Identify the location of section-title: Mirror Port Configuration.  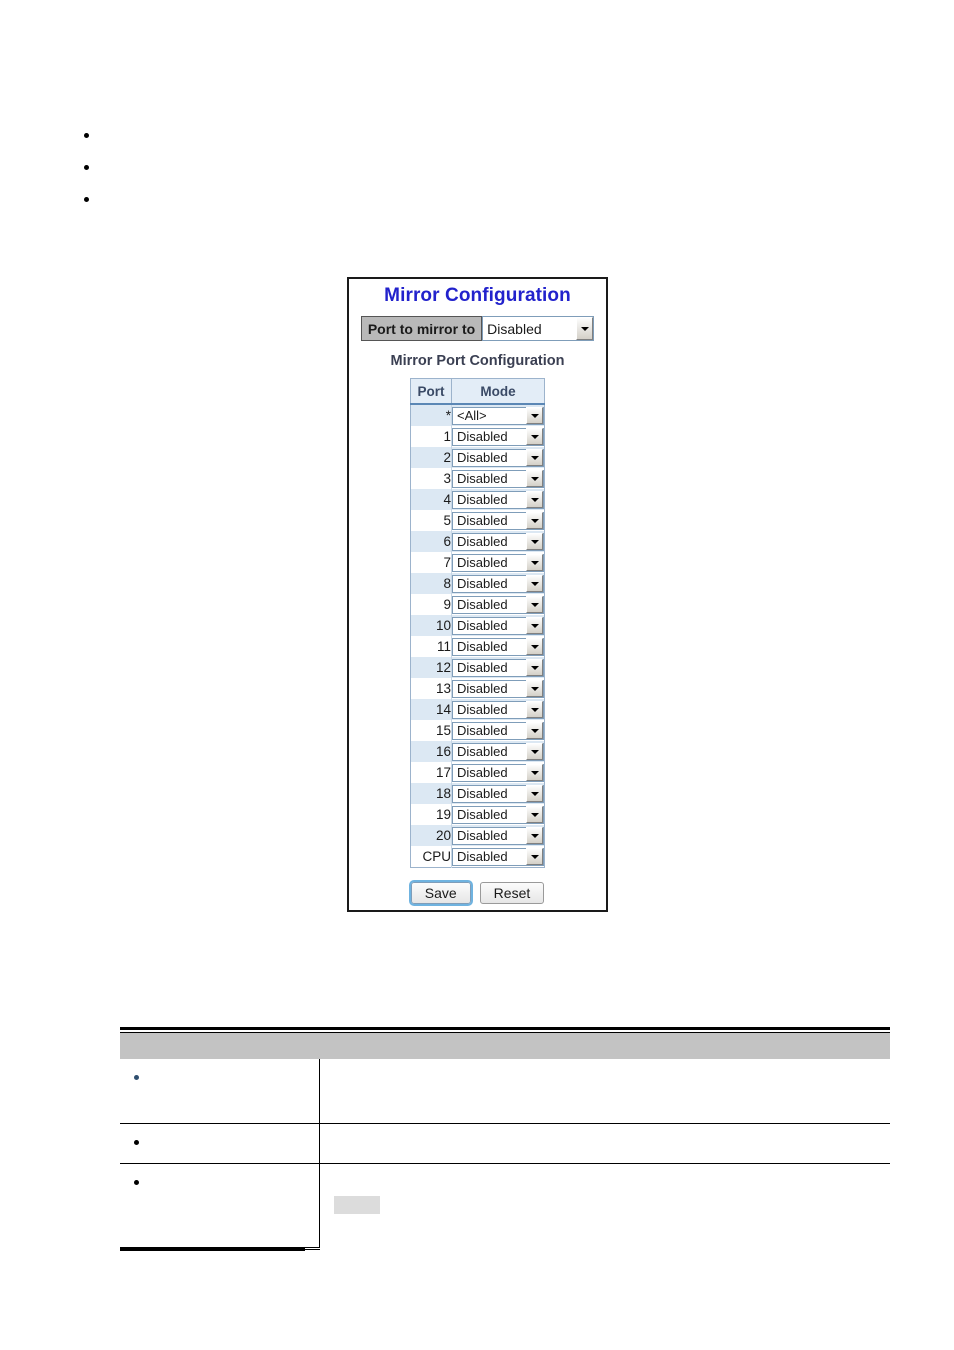
(477, 361).